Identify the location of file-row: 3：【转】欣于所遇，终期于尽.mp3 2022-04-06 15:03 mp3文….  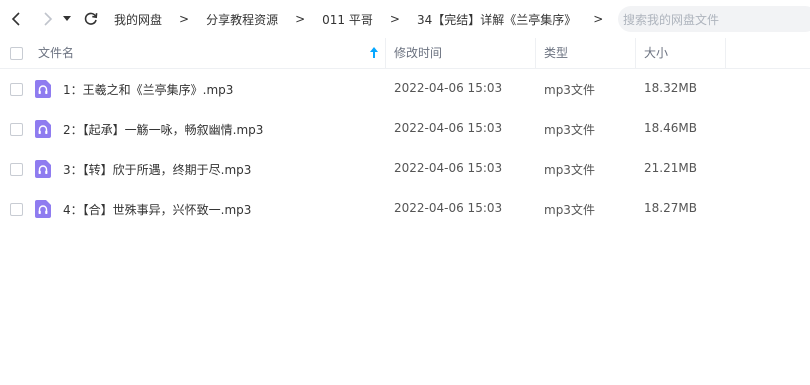
(405, 169).